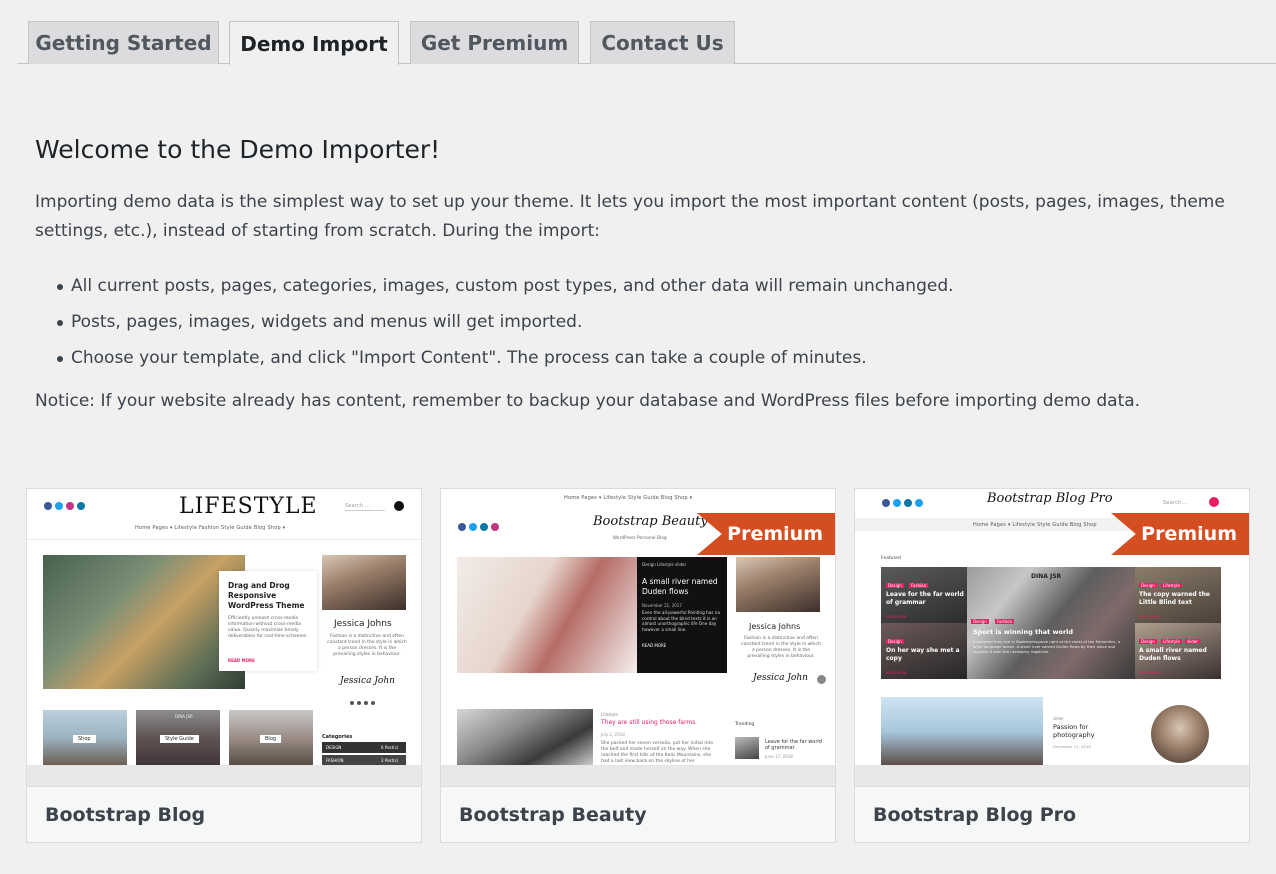  Describe the element at coordinates (123, 42) in the screenshot. I see `tab-getting-started: Getting Started` at that location.